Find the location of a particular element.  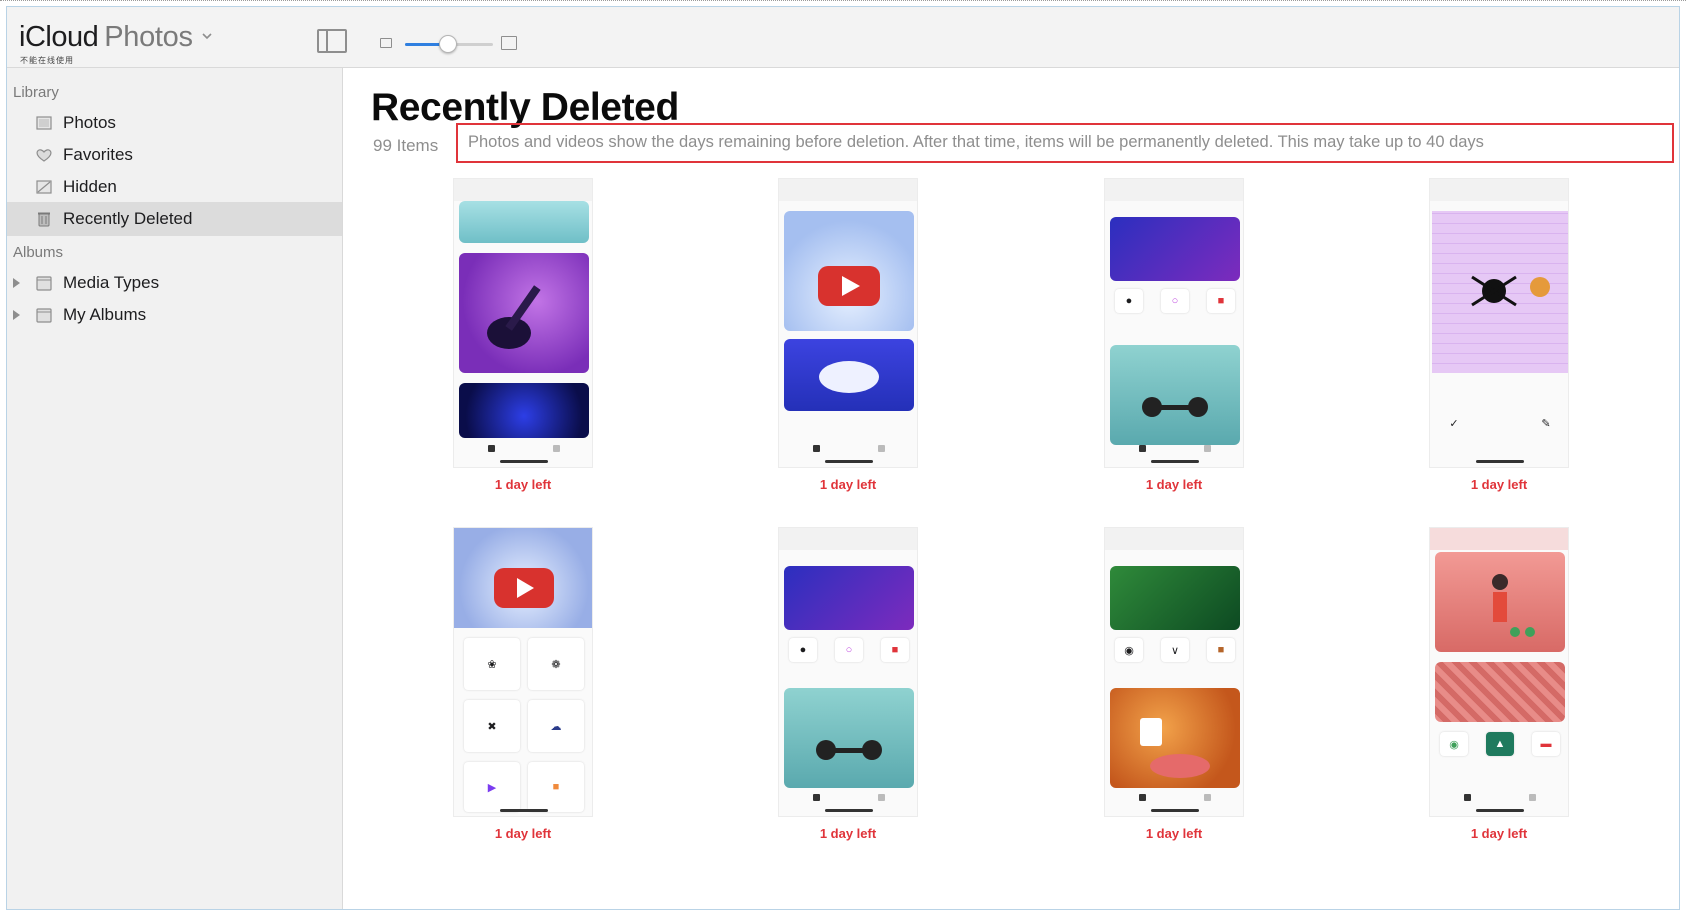

person-icon is located at coordinates (1513, 605).